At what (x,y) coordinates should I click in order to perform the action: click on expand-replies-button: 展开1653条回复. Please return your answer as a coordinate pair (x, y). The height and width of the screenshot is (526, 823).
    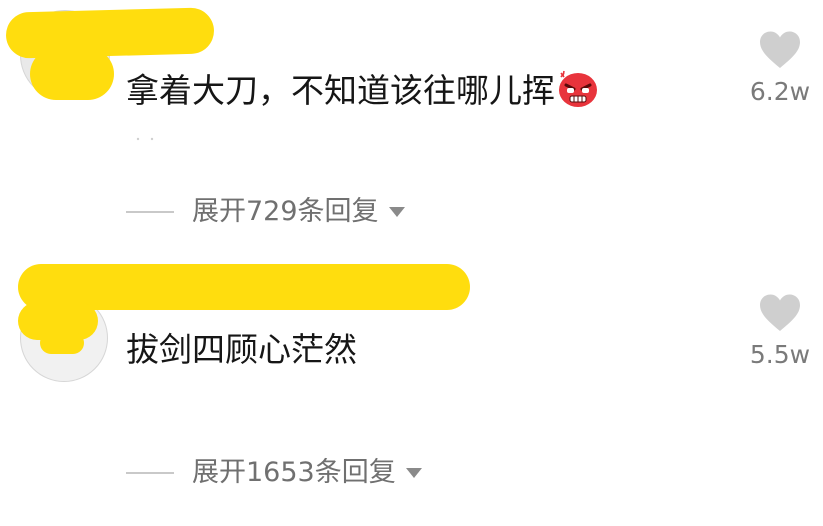
    Looking at the image, I should click on (274, 473).